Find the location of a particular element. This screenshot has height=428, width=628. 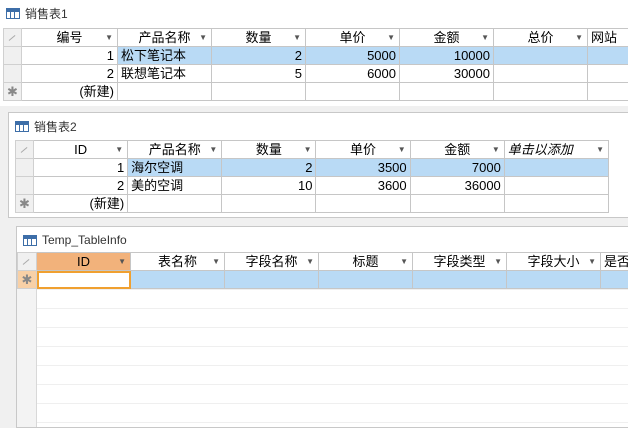

window-titlebar: Temp_TableInfo is located at coordinates (322, 240).